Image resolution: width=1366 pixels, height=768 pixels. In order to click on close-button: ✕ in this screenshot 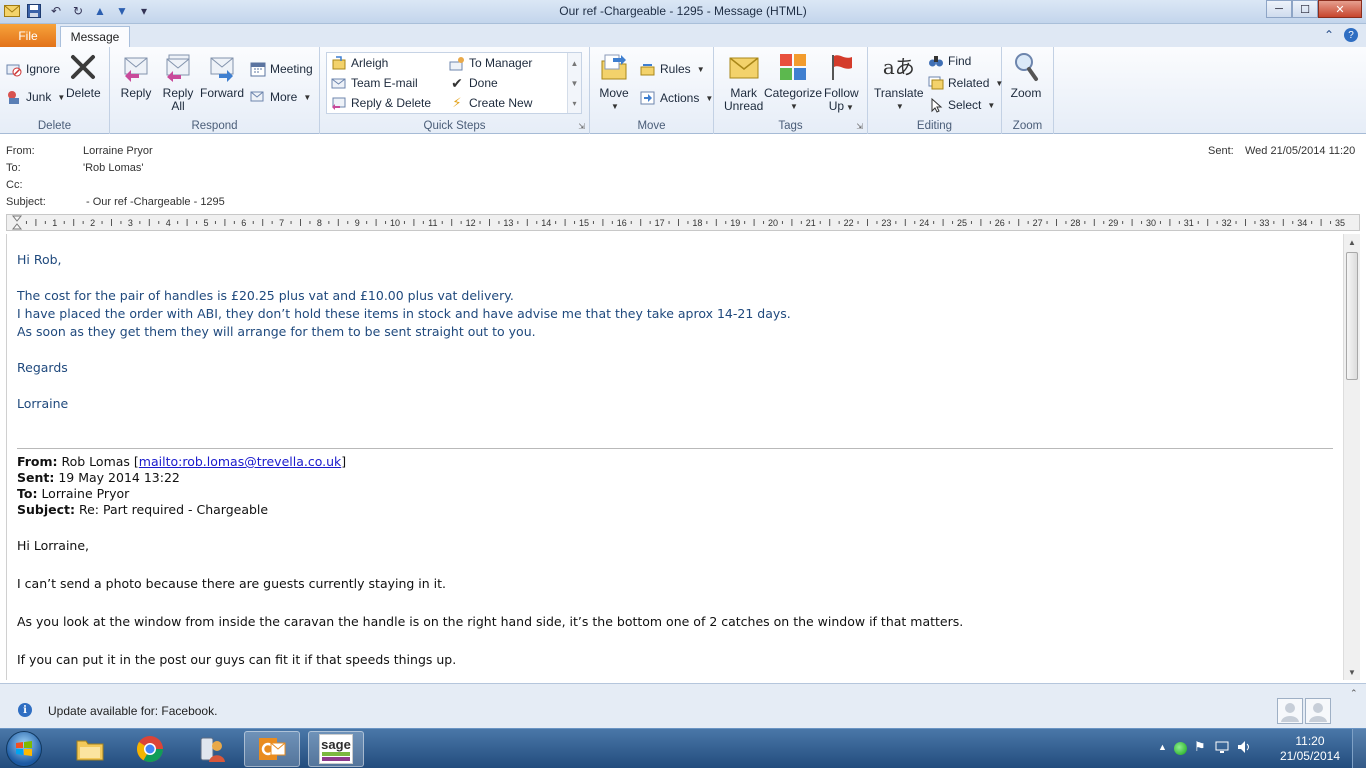, I will do `click(1340, 9)`.